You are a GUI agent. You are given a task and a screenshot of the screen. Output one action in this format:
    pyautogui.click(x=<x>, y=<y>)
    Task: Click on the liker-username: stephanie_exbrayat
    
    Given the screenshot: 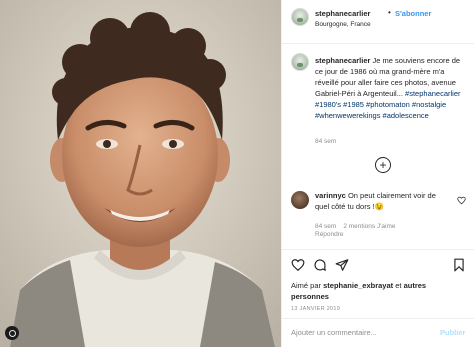 What is the action you would take?
    pyautogui.click(x=358, y=285)
    